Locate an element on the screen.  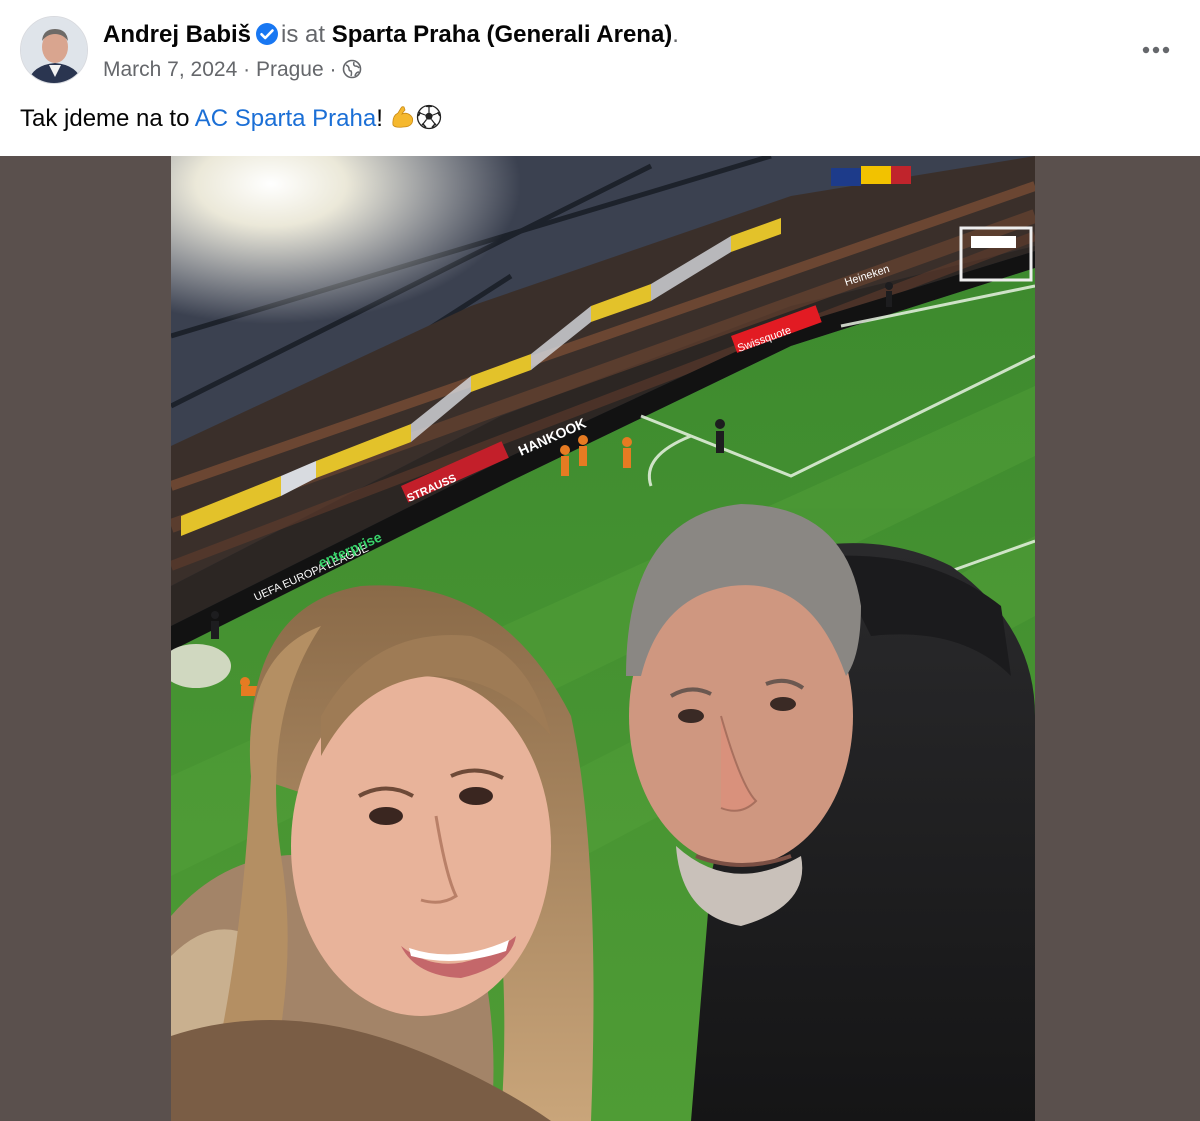
more-options-icon is located at coordinates (1156, 50).